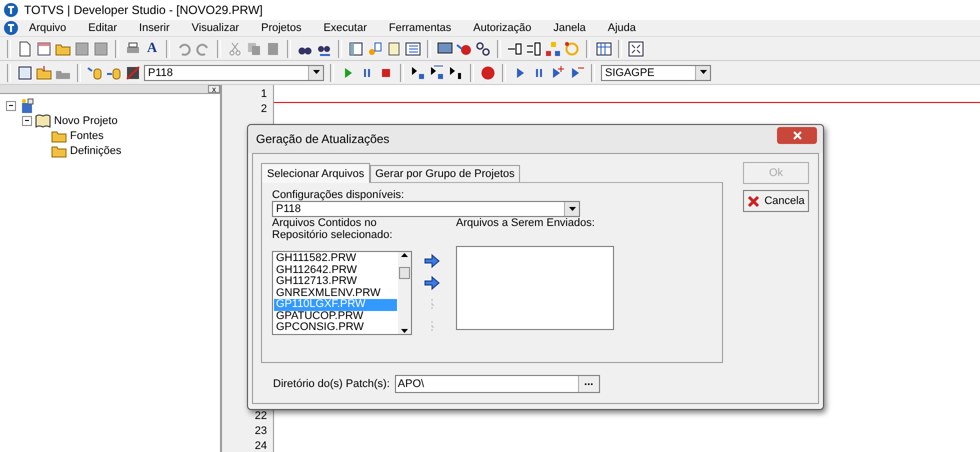 Image resolution: width=980 pixels, height=452 pixels. Describe the element at coordinates (558, 72) in the screenshot. I see `add-breakpoint-icon` at that location.